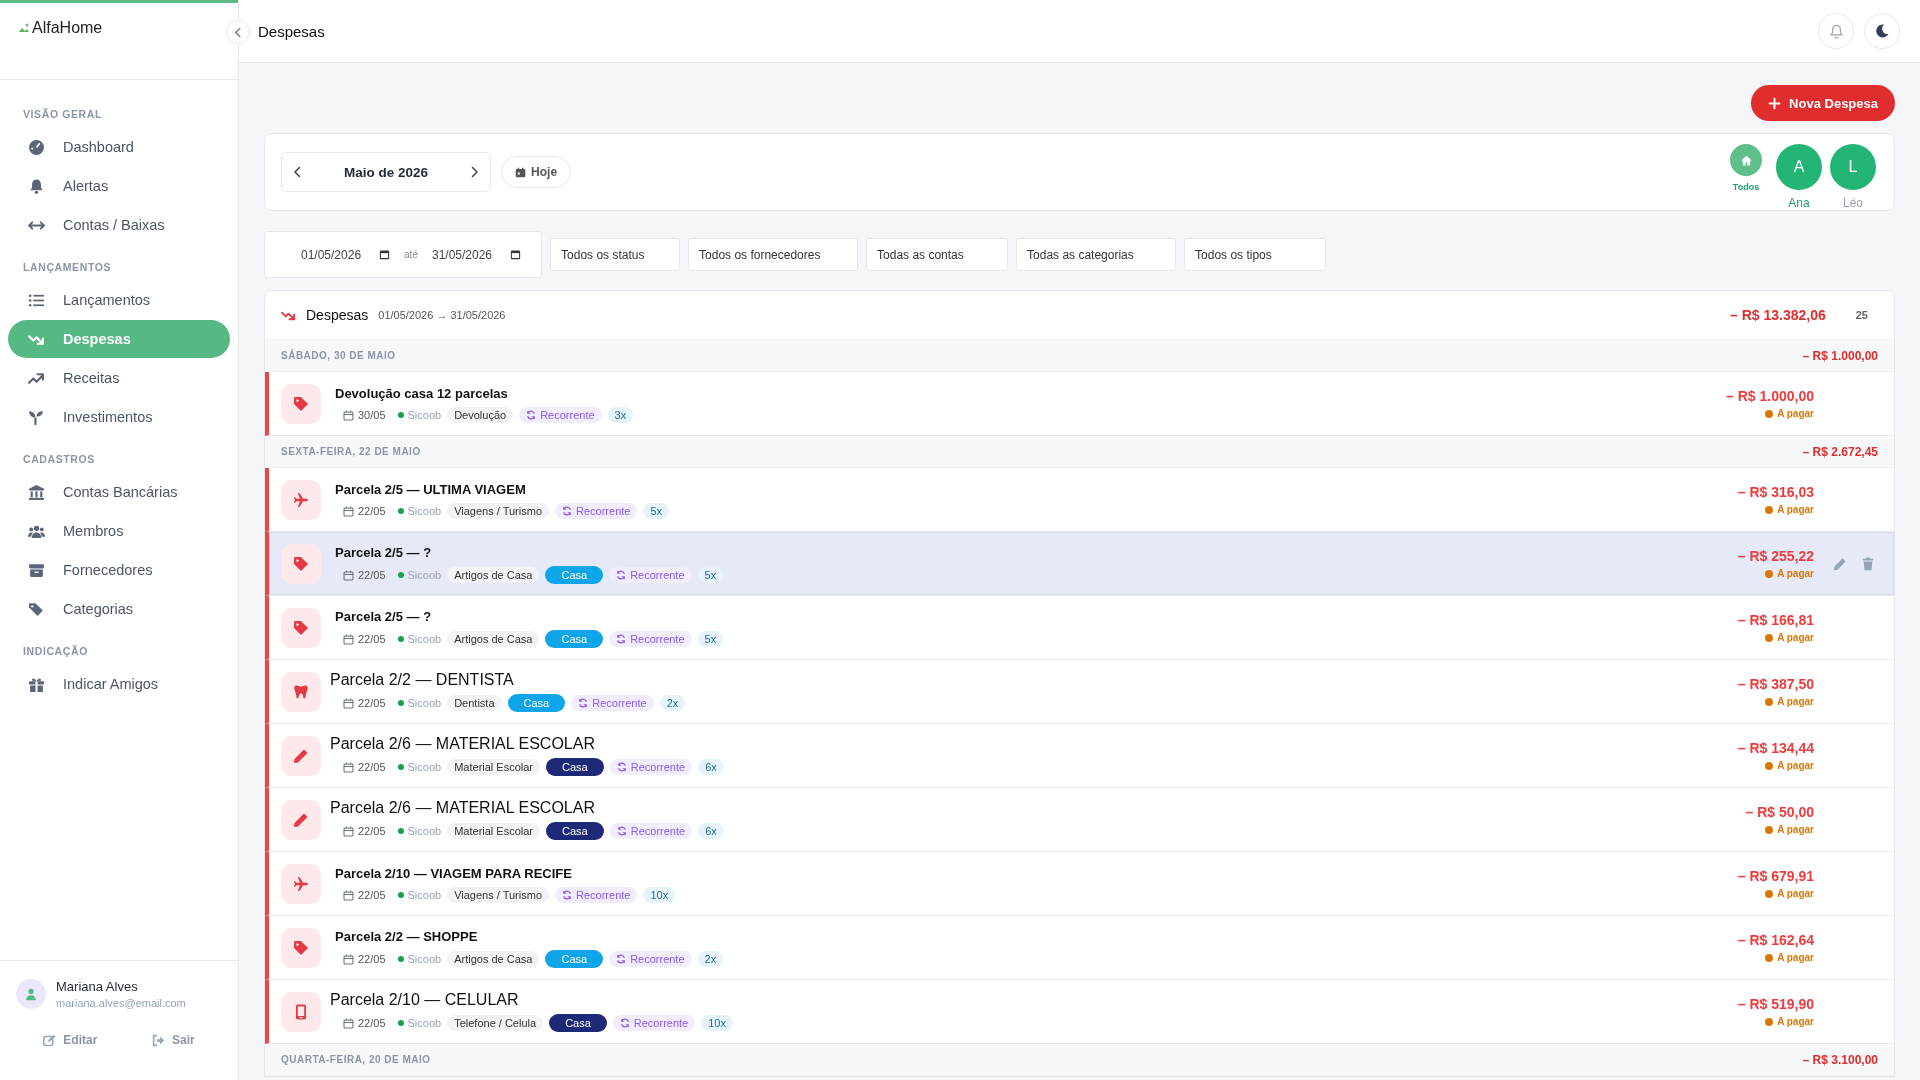  Describe the element at coordinates (1882, 31) in the screenshot. I see `theme-toggle` at that location.